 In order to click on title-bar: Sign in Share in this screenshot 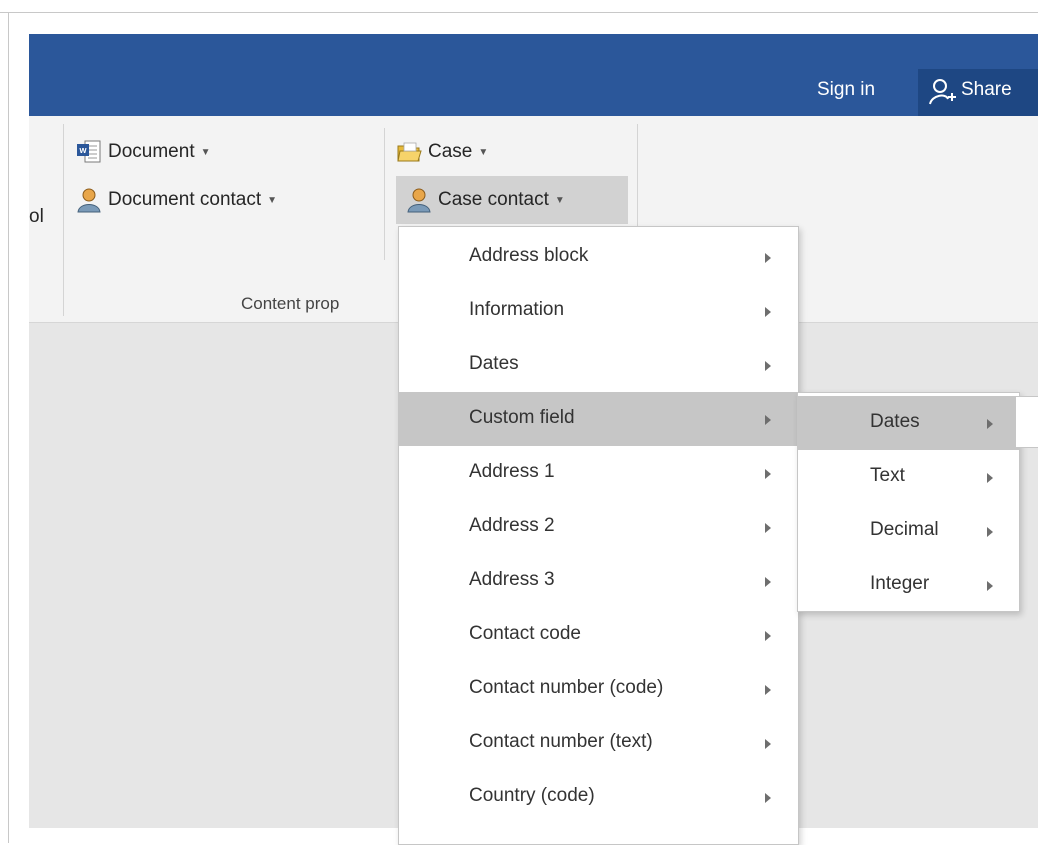, I will do `click(533, 75)`.